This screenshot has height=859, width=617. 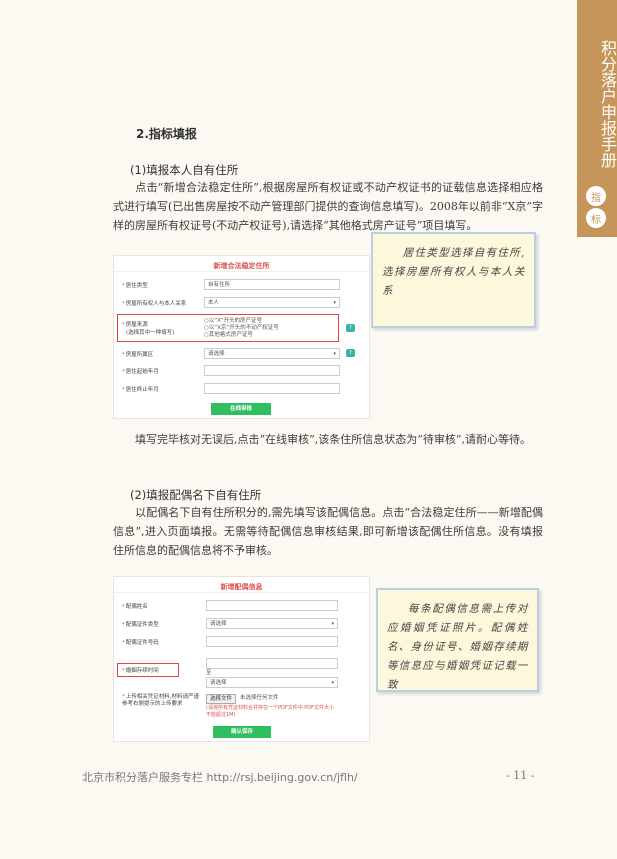 What do you see at coordinates (272, 388) in the screenshot?
I see `end-date-input` at bounding box center [272, 388].